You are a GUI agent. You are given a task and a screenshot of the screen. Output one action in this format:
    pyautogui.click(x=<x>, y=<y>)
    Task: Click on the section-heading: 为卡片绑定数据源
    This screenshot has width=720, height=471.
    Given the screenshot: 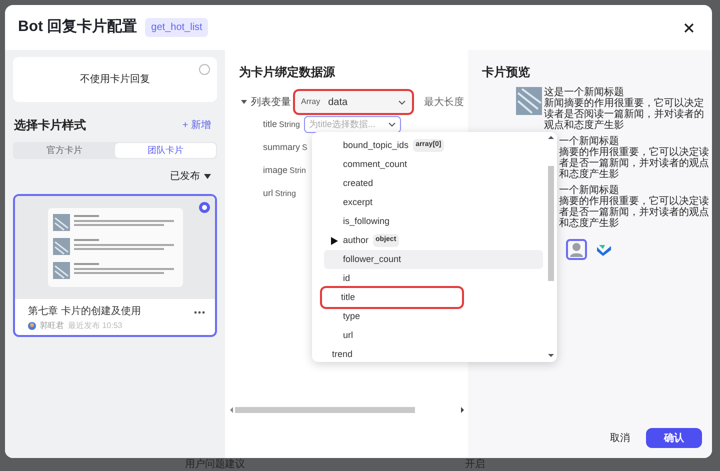 What is the action you would take?
    pyautogui.click(x=287, y=72)
    